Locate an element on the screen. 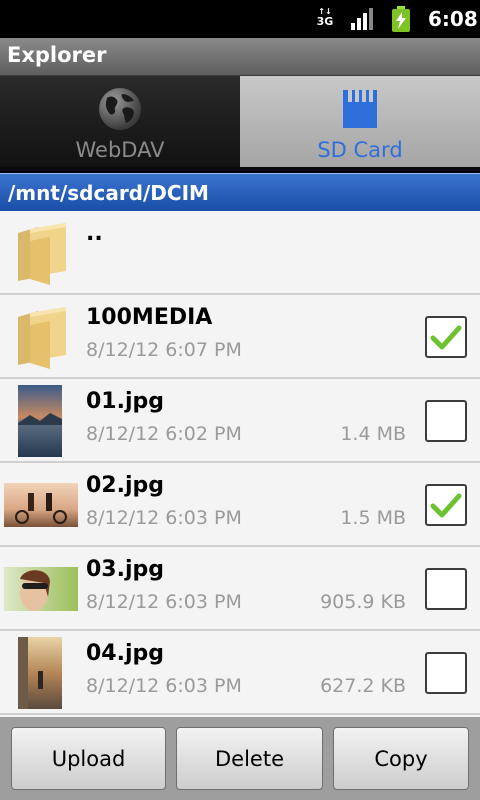 The image size is (480, 800). upload-button: Upload is located at coordinates (88, 758).